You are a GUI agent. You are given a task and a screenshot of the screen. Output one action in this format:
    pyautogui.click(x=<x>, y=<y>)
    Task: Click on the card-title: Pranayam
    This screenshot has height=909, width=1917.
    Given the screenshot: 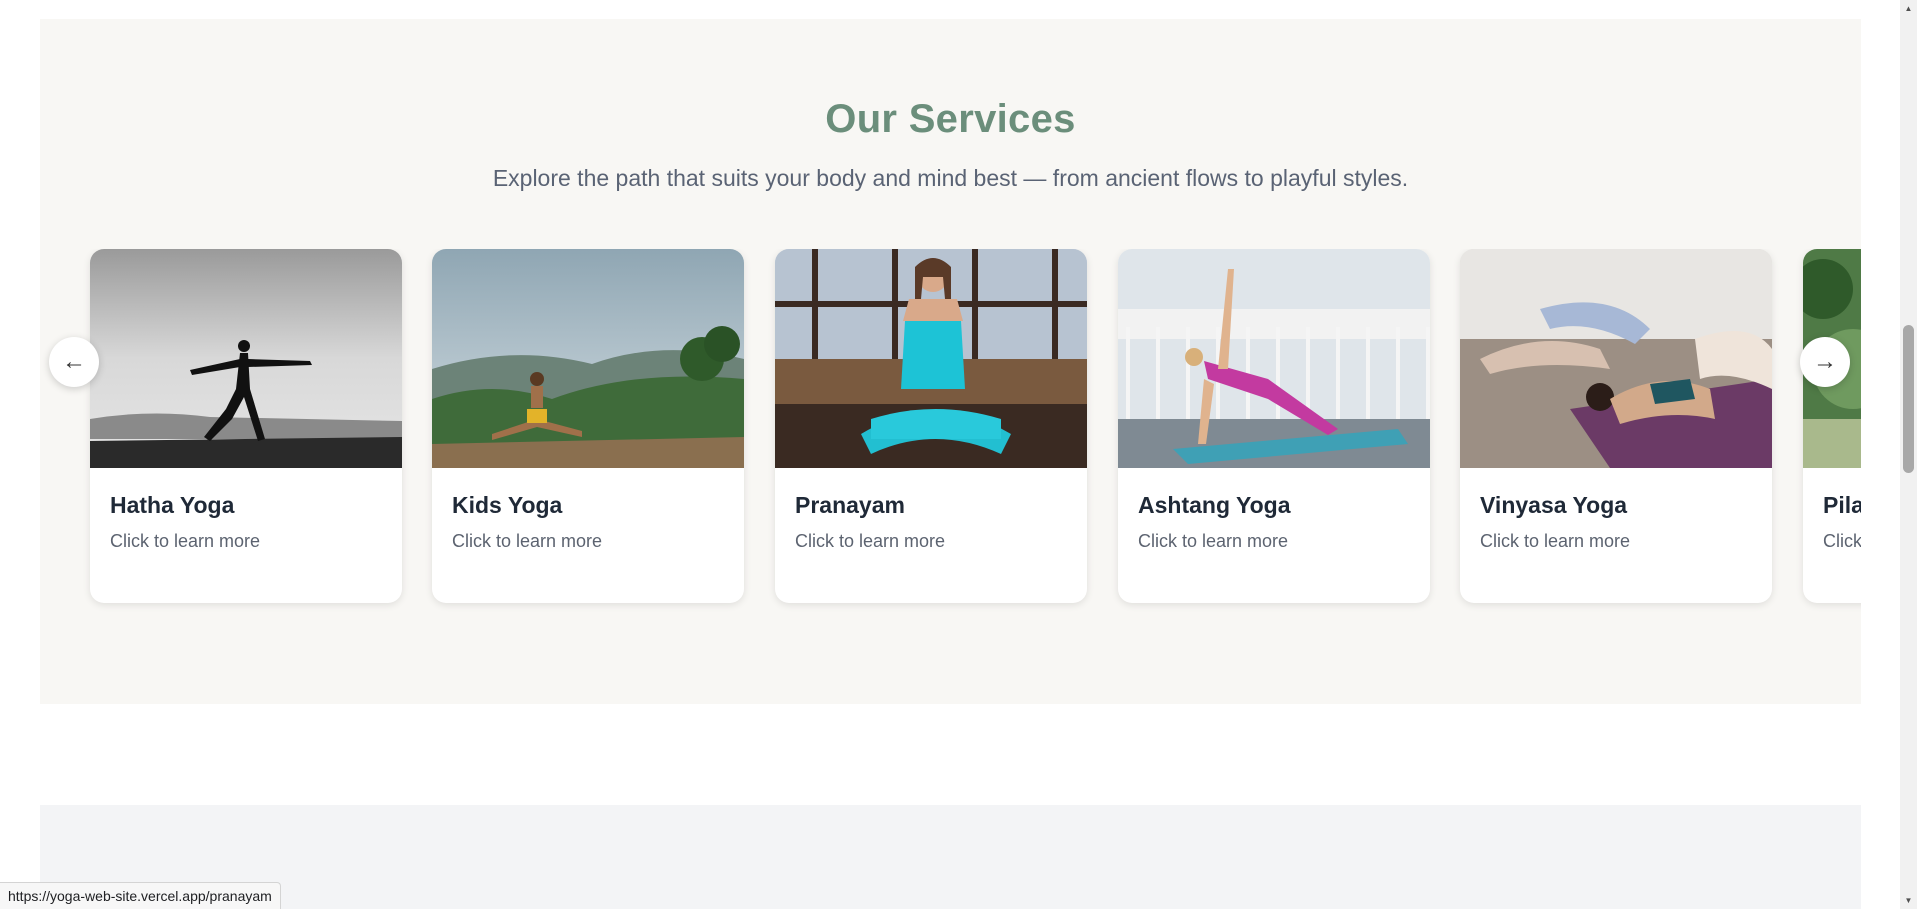 What is the action you would take?
    pyautogui.click(x=850, y=505)
    